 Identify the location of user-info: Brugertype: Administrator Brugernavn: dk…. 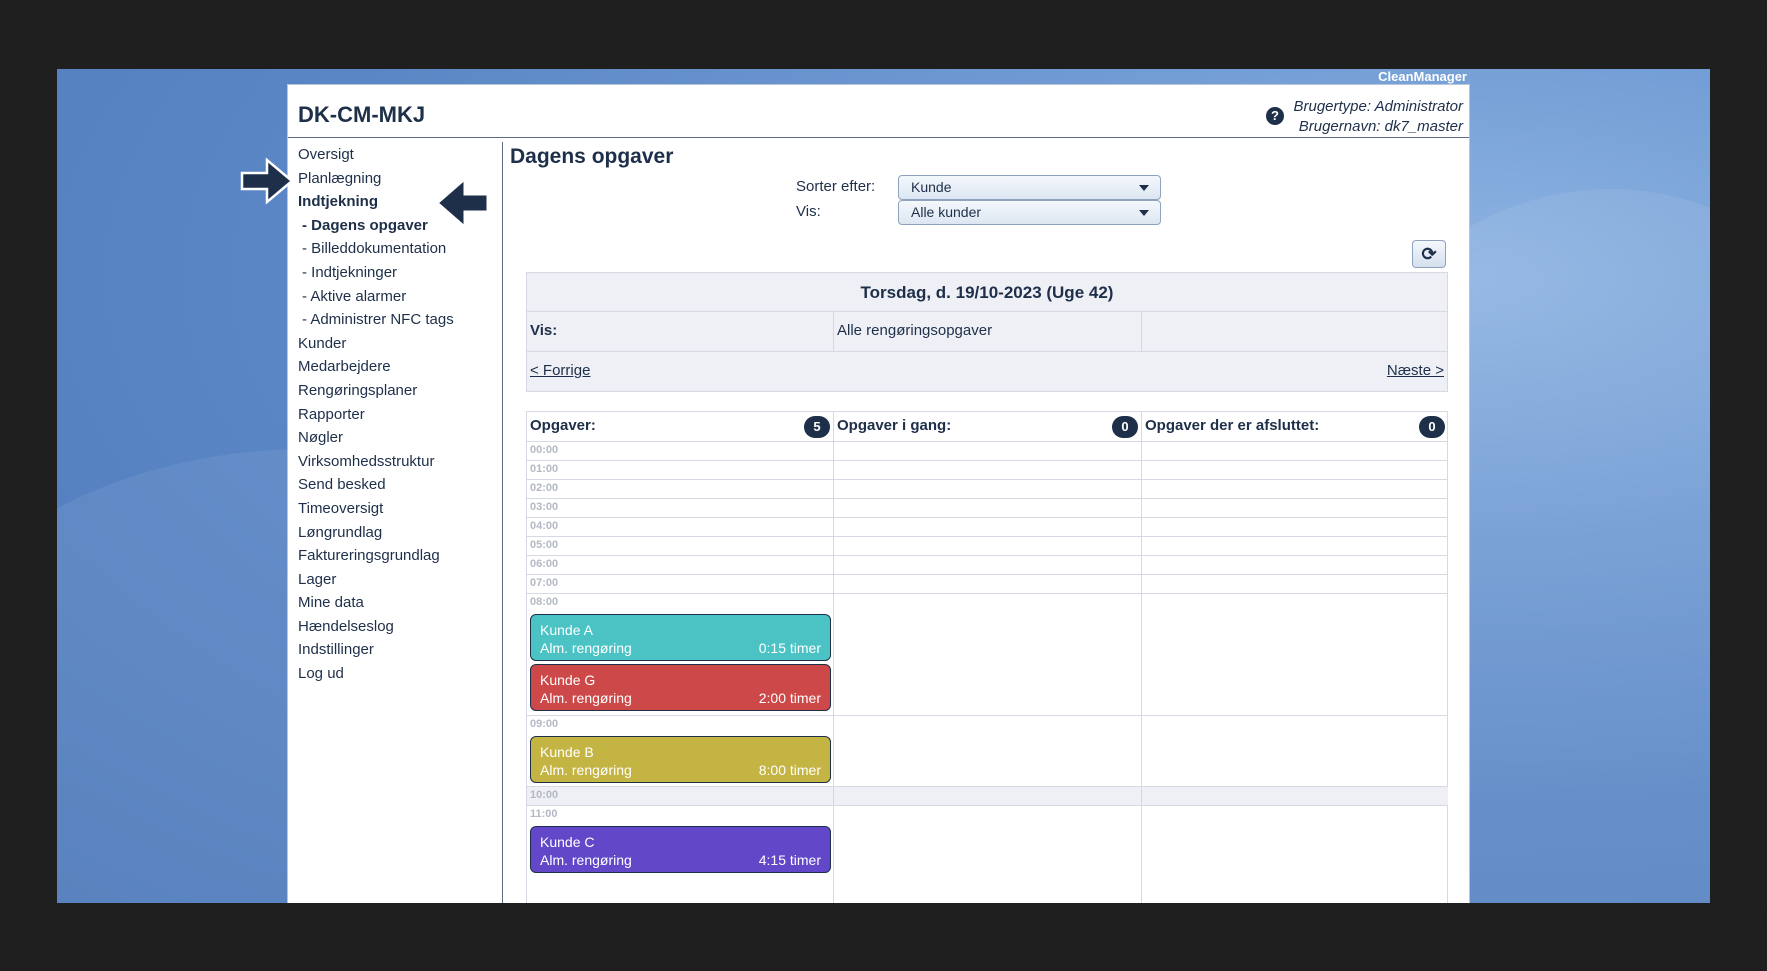
(1378, 117).